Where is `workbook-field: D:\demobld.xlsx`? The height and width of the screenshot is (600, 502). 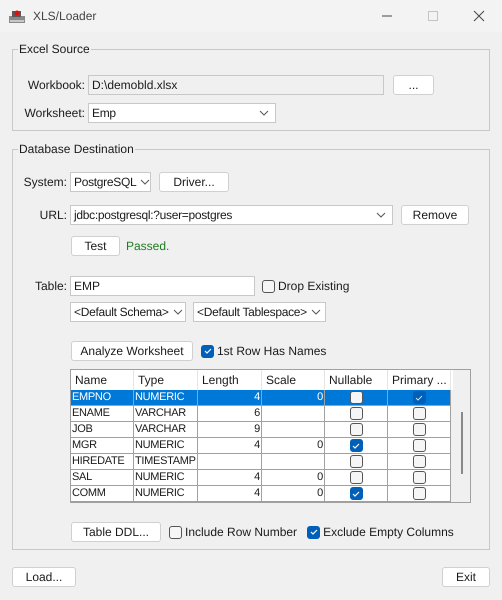
workbook-field: D:\demobld.xlsx is located at coordinates (236, 85).